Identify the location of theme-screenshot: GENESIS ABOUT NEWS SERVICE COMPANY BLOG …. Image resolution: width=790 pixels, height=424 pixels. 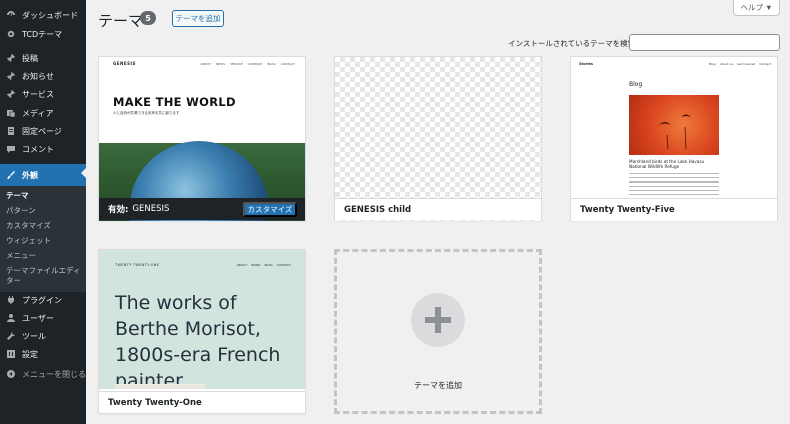
(202, 139).